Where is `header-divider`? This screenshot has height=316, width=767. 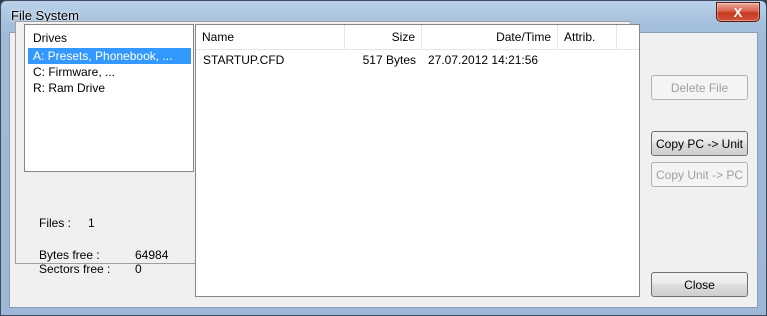 header-divider is located at coordinates (417, 49).